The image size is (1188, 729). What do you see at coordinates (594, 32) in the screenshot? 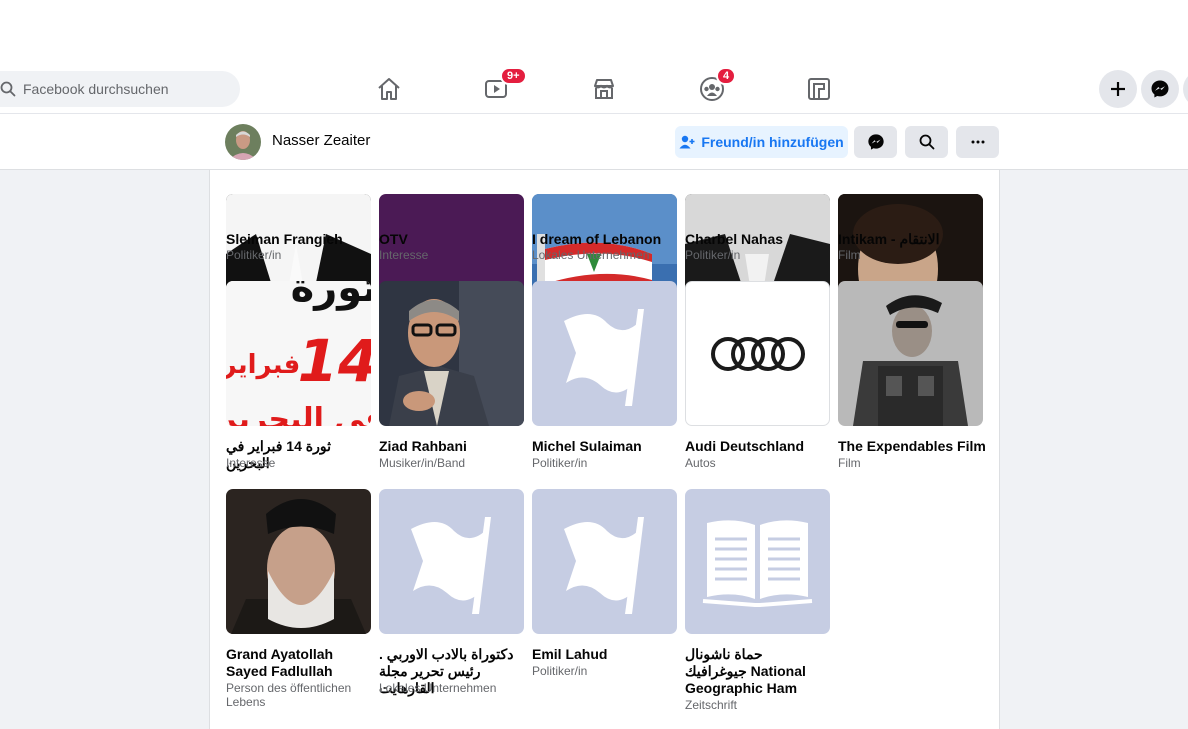
I see `top-blank-area` at bounding box center [594, 32].